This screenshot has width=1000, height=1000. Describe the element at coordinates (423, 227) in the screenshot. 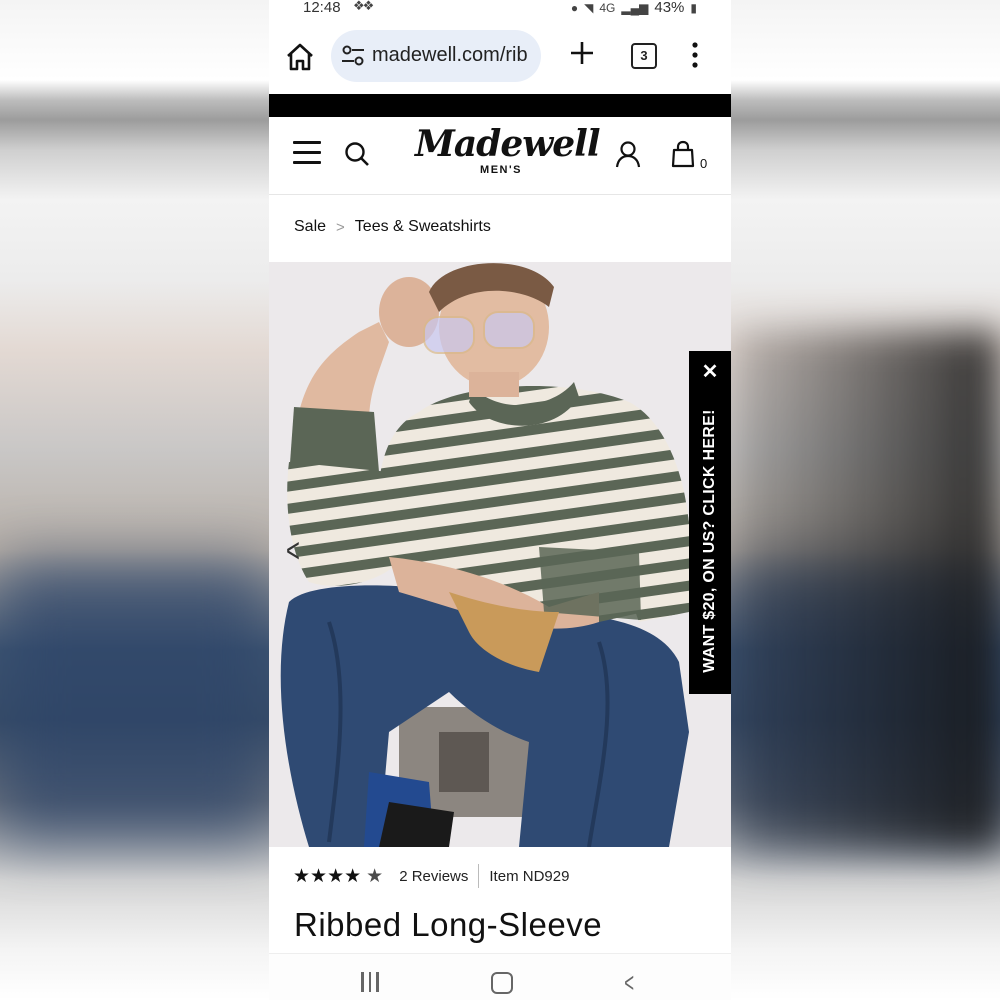

I see `breadcrumb-tees-sweatshirts: Tees & Sweatshirts` at that location.